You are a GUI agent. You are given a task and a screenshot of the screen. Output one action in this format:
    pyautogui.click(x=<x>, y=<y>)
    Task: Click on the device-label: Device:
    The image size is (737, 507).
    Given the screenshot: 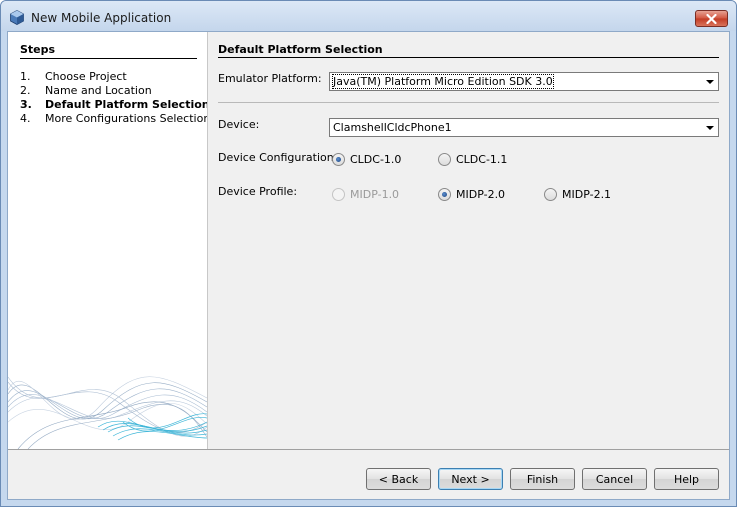 What is the action you would take?
    pyautogui.click(x=239, y=124)
    